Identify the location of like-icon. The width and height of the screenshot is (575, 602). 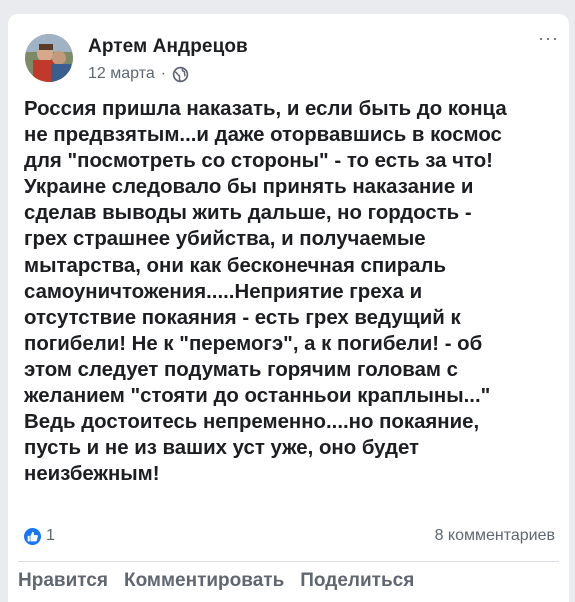
(32, 536).